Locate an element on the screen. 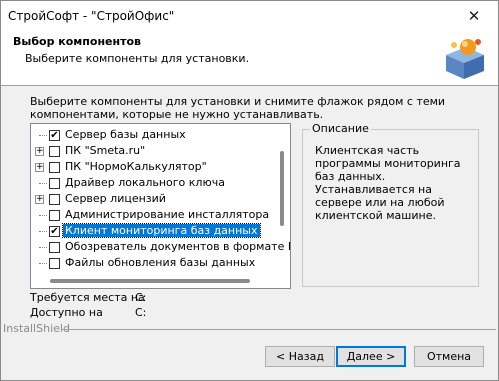 Image resolution: width=499 pixels, height=381 pixels. horizontal-scrollbar is located at coordinates (154, 281).